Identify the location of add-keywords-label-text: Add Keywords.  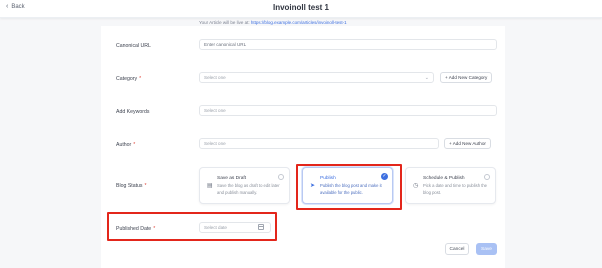
(133, 112).